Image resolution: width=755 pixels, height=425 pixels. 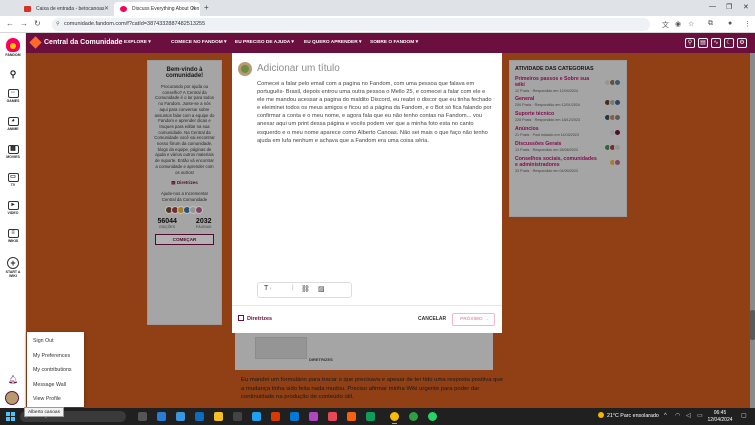 What do you see at coordinates (13, 241) in the screenshot?
I see `rail-label: WIKIS` at bounding box center [13, 241].